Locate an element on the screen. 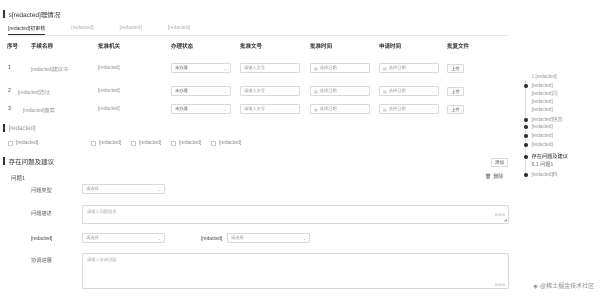 This screenshot has height=299, width=600. anchor-item: [redacted]况 is located at coordinates (539, 93).